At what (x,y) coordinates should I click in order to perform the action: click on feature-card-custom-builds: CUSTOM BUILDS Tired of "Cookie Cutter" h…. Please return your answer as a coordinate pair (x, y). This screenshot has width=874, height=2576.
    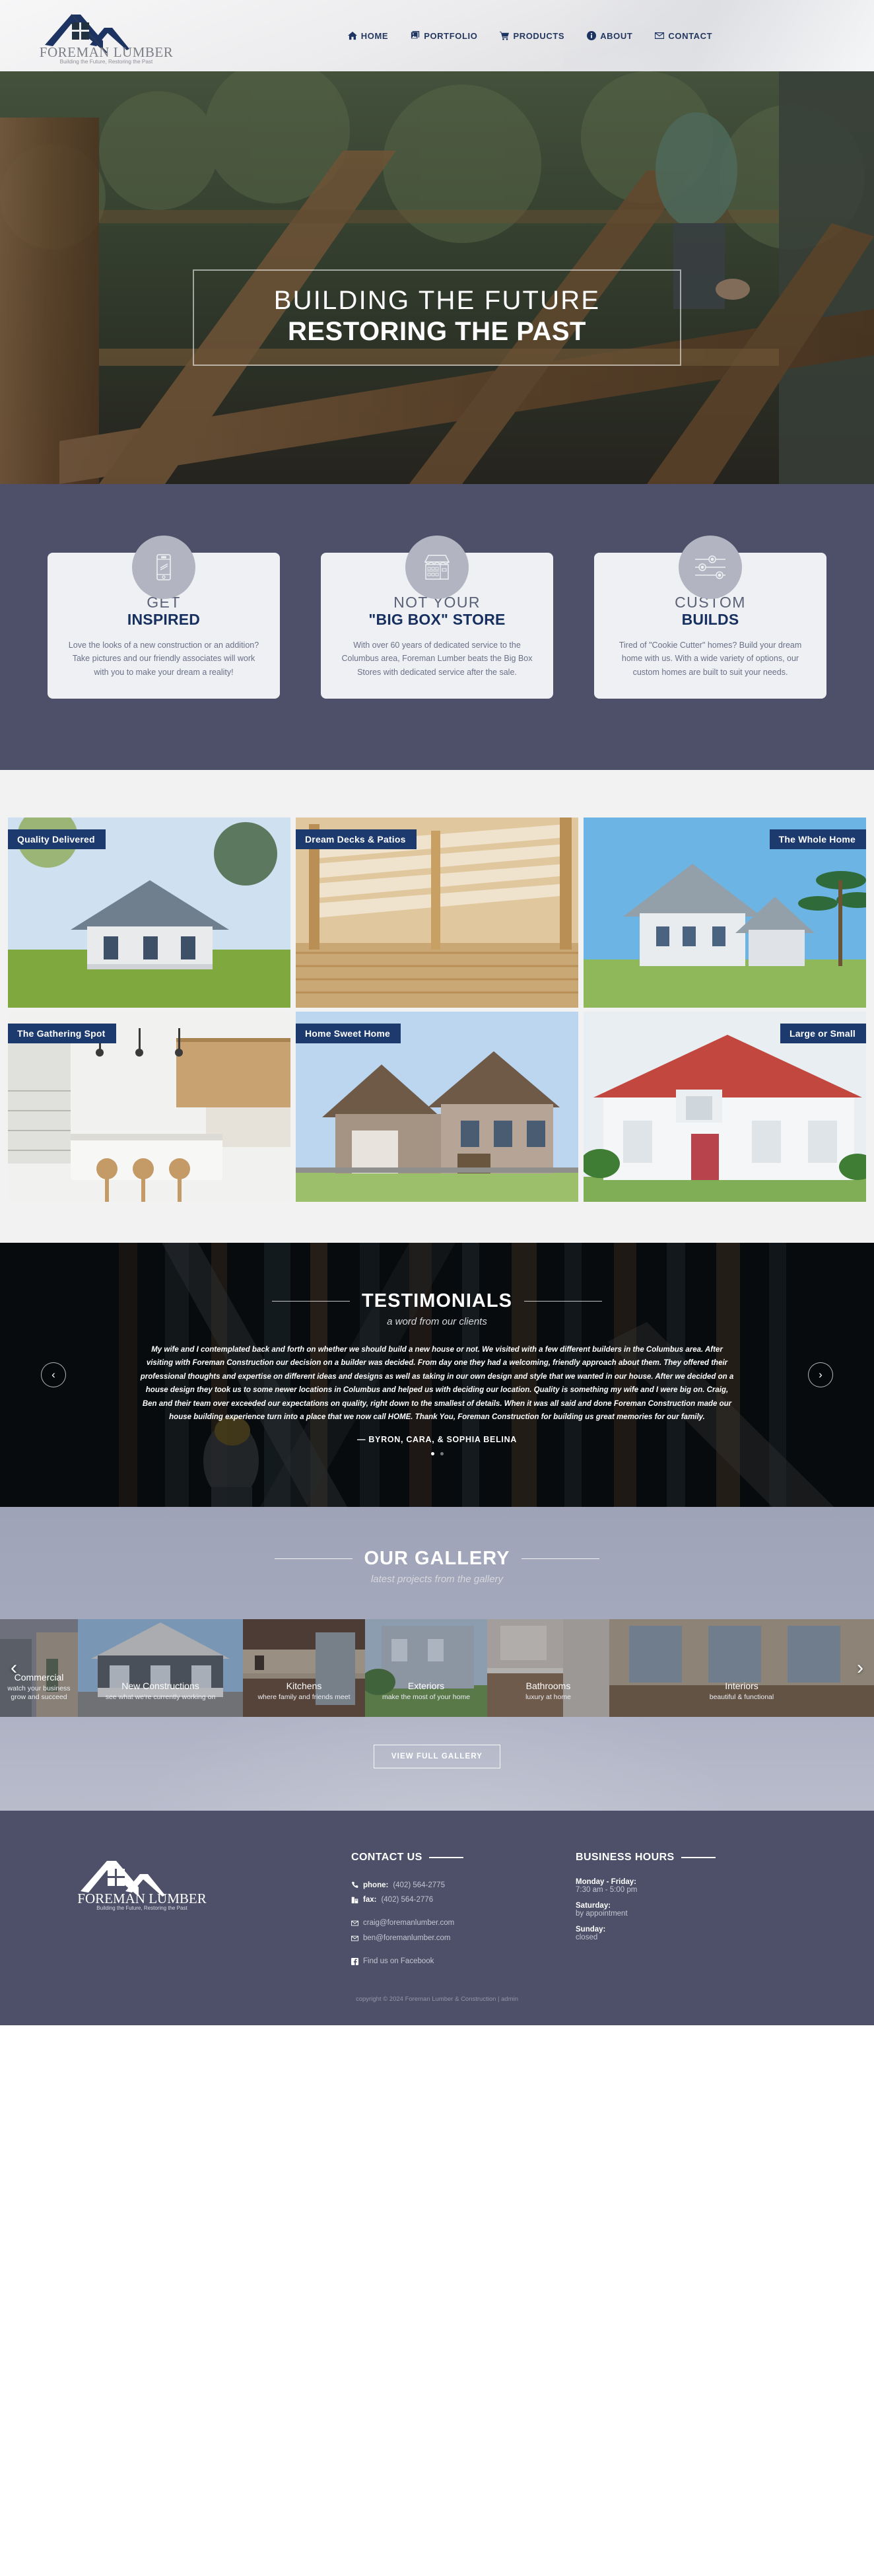
    Looking at the image, I should click on (710, 618).